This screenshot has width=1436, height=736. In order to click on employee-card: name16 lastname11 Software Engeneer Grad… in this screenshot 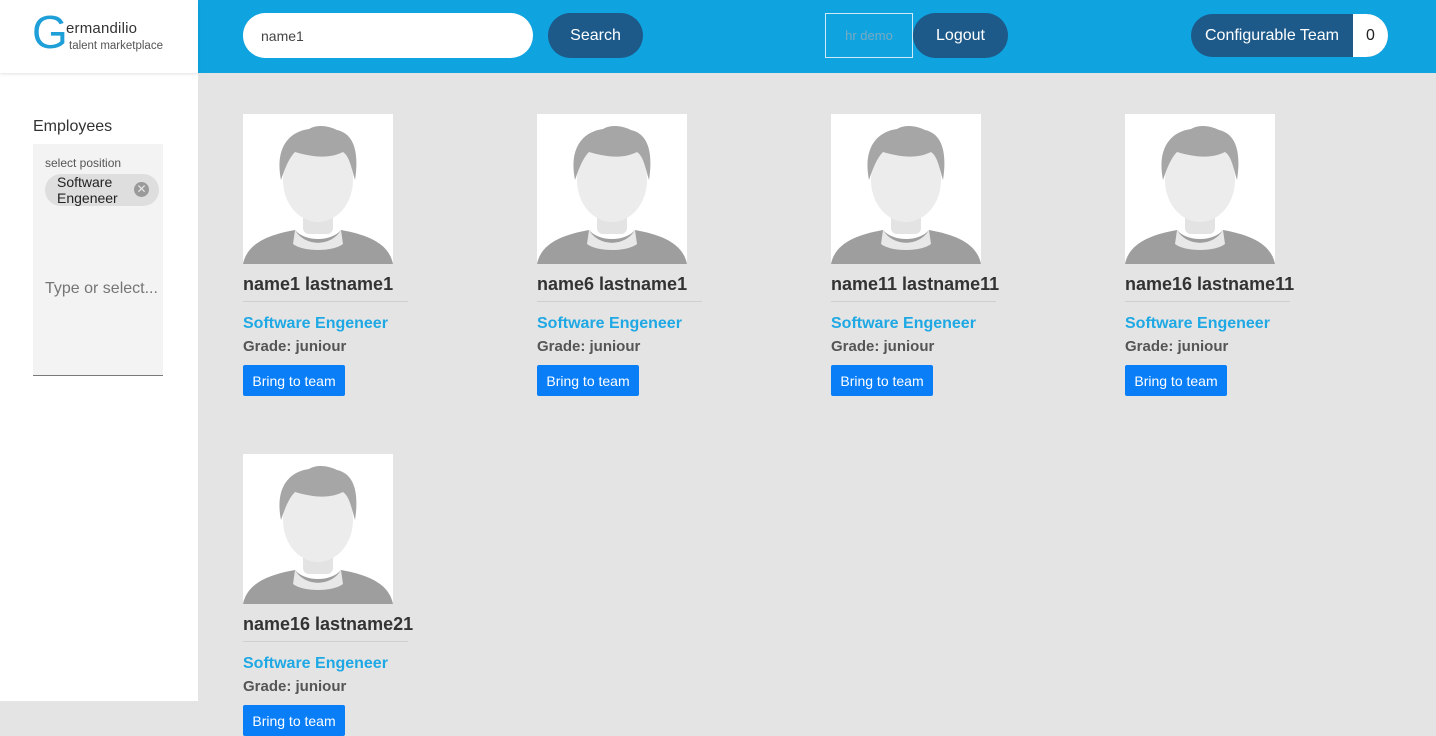, I will do `click(1210, 255)`.